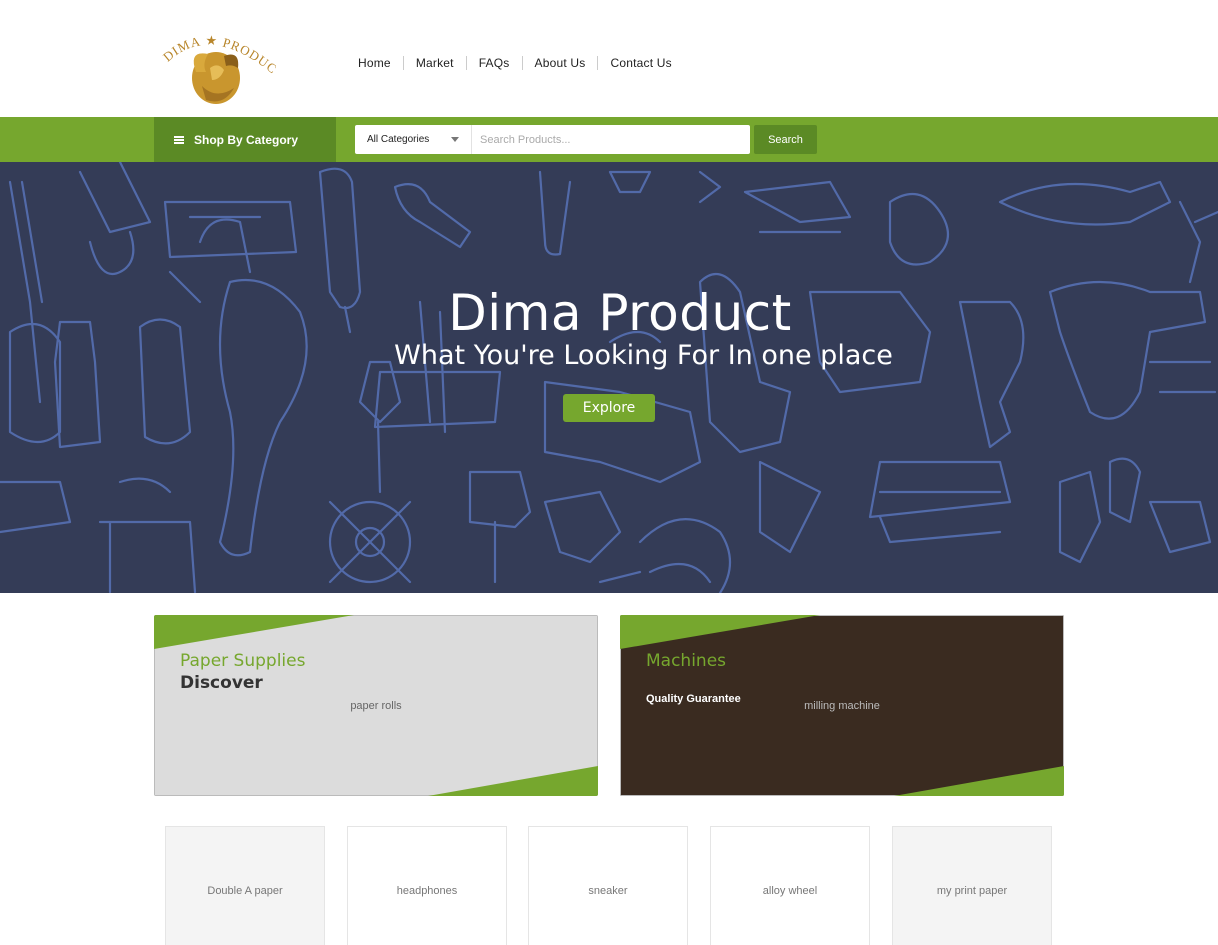 The width and height of the screenshot is (1218, 945). Describe the element at coordinates (493, 63) in the screenshot. I see `nav-faqs: FAQs` at that location.